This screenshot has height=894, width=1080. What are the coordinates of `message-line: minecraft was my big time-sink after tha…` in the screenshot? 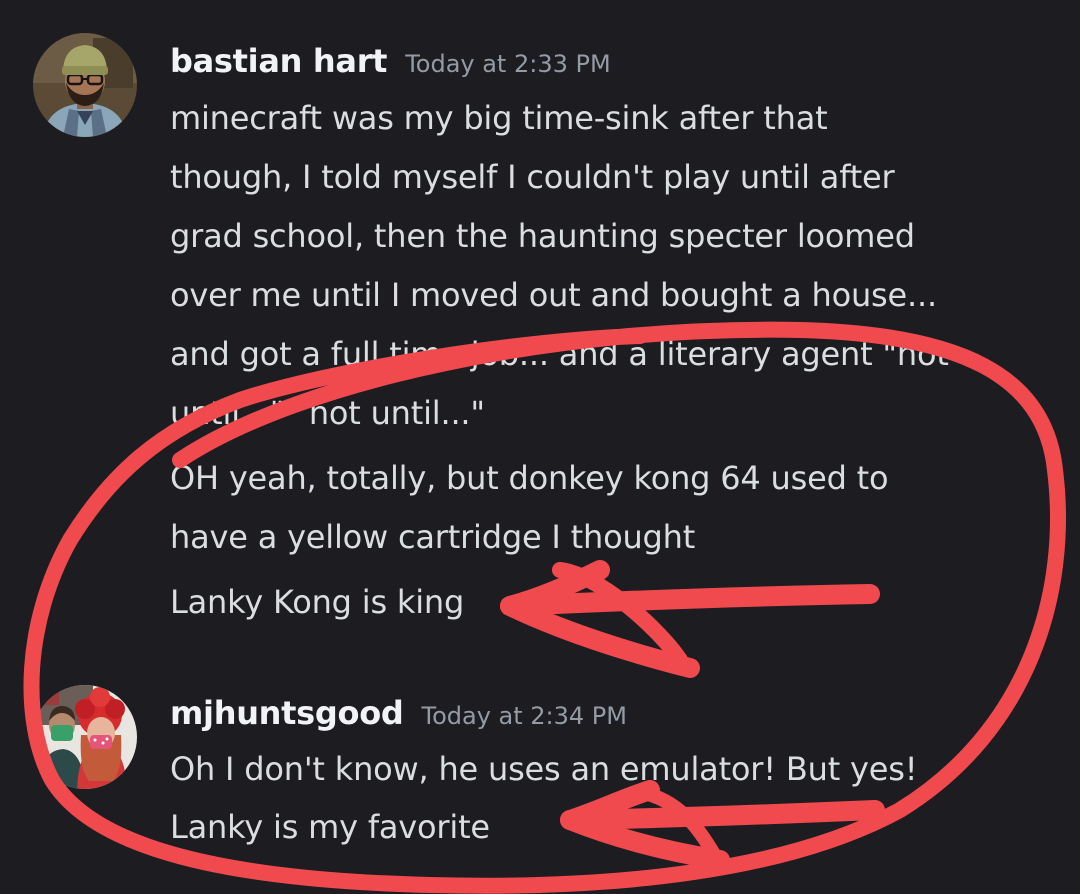 It's located at (499, 118).